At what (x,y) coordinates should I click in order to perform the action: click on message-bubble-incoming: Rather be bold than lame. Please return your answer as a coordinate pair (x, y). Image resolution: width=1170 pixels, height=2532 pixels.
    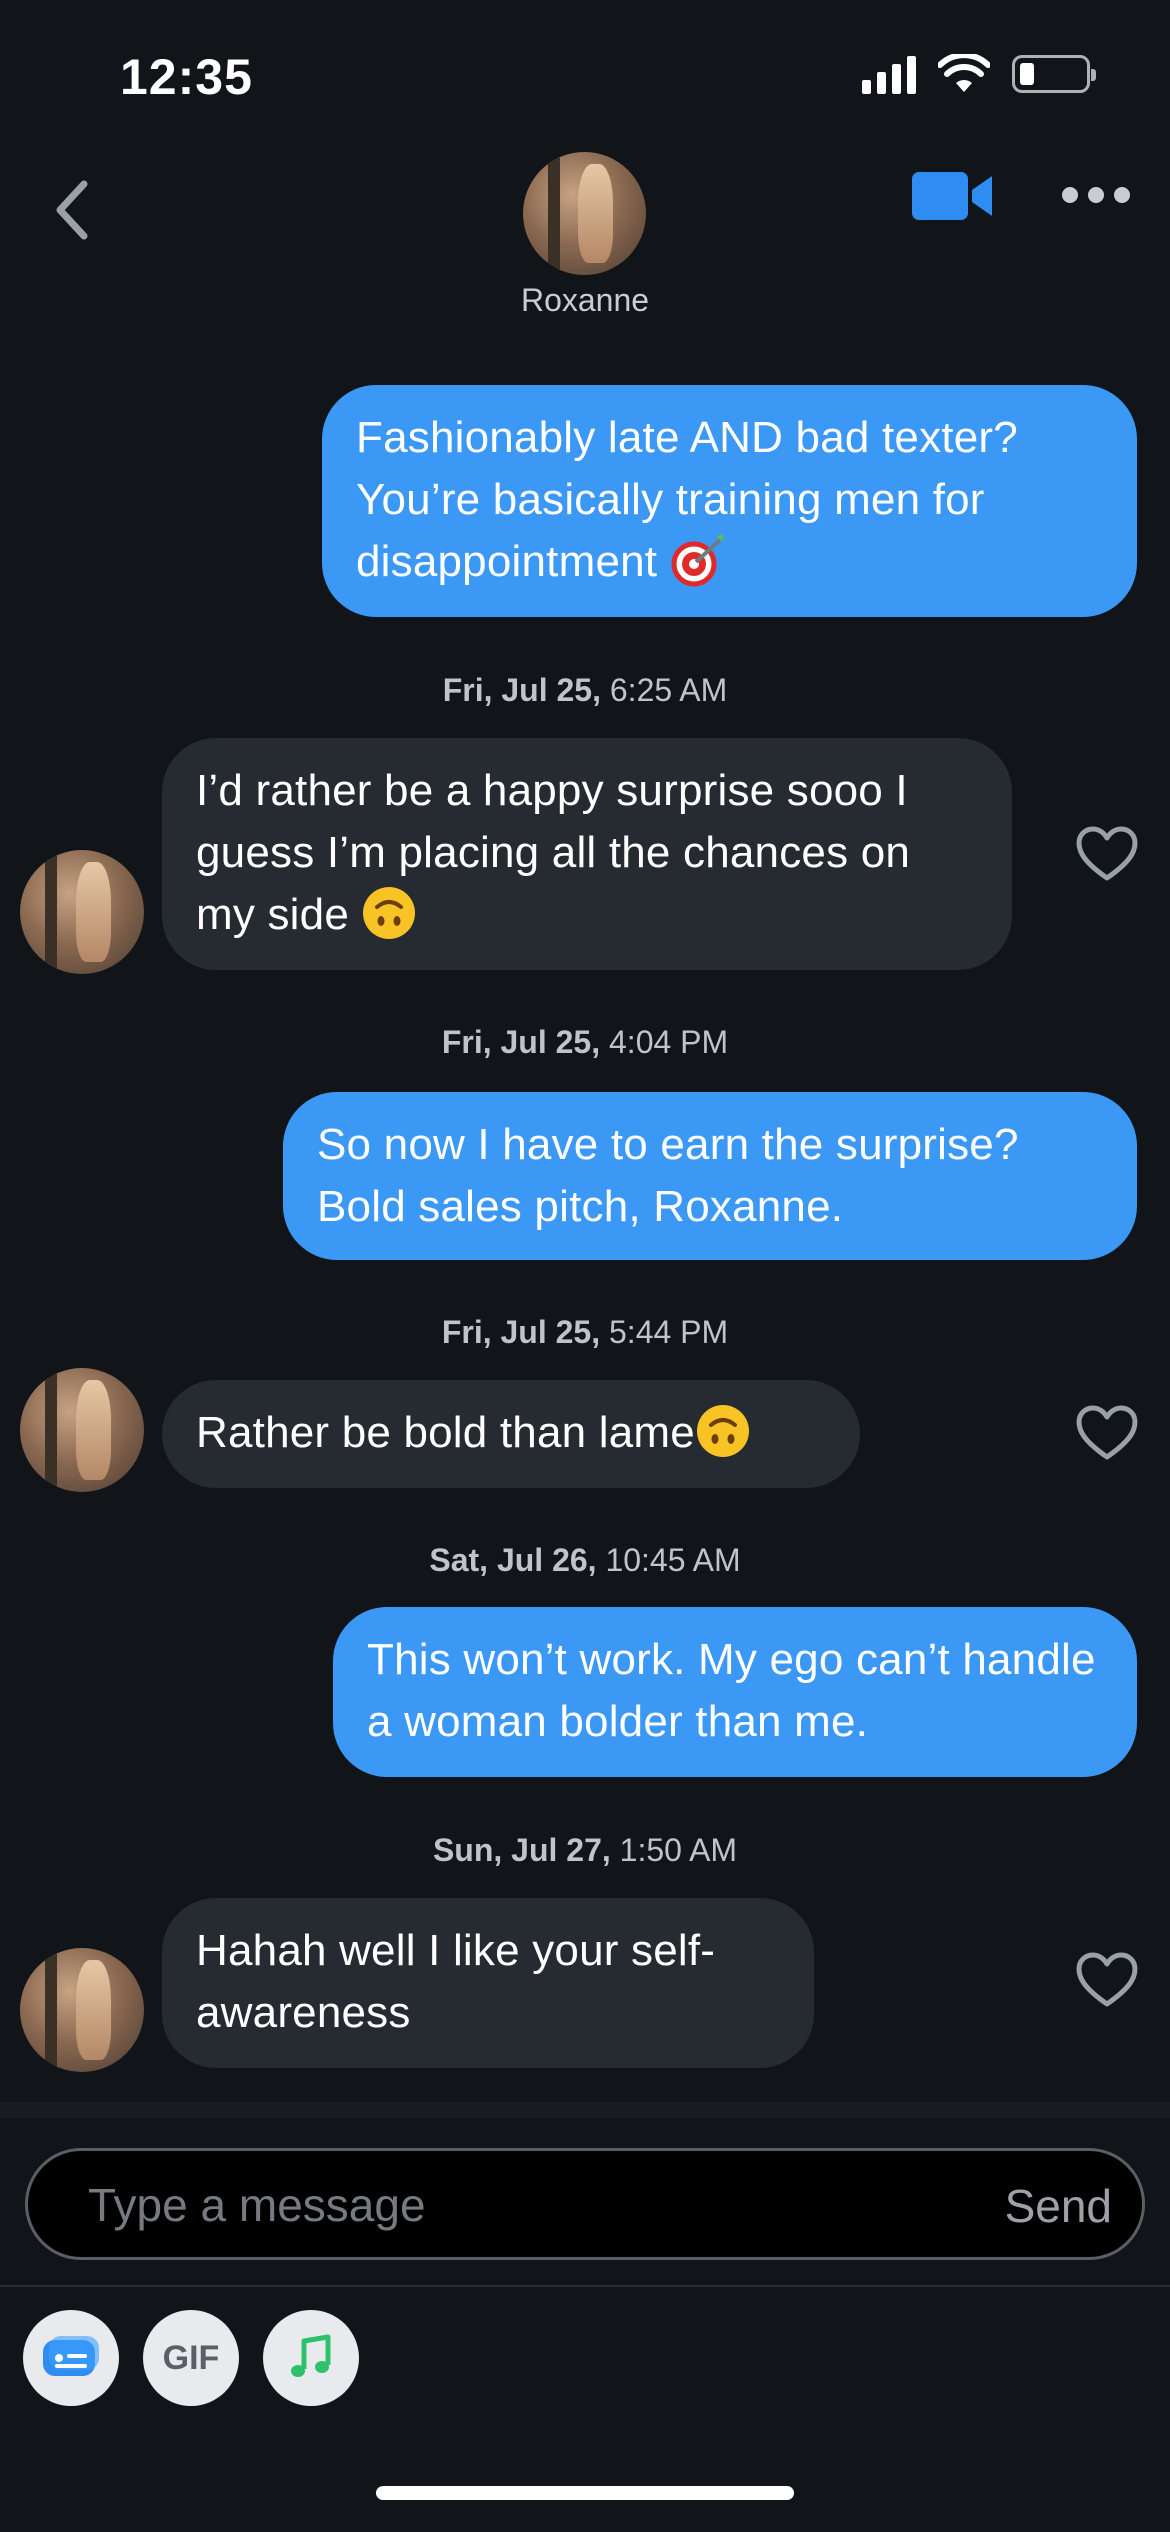
    Looking at the image, I should click on (511, 1434).